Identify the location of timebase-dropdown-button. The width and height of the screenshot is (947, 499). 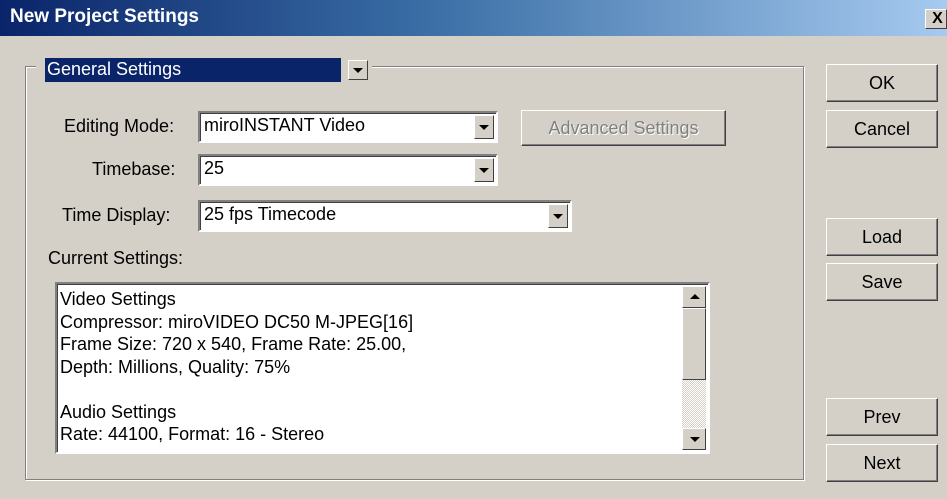
(484, 170).